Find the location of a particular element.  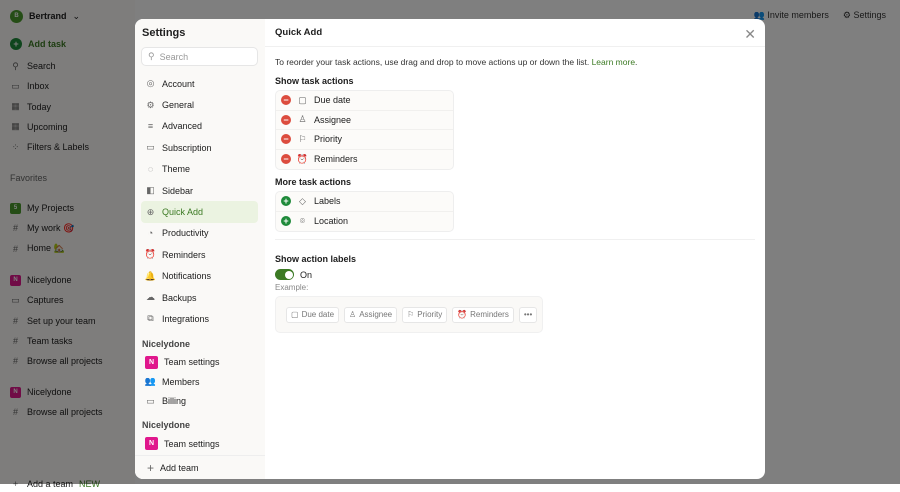

nav-label: Backups is located at coordinates (179, 297).